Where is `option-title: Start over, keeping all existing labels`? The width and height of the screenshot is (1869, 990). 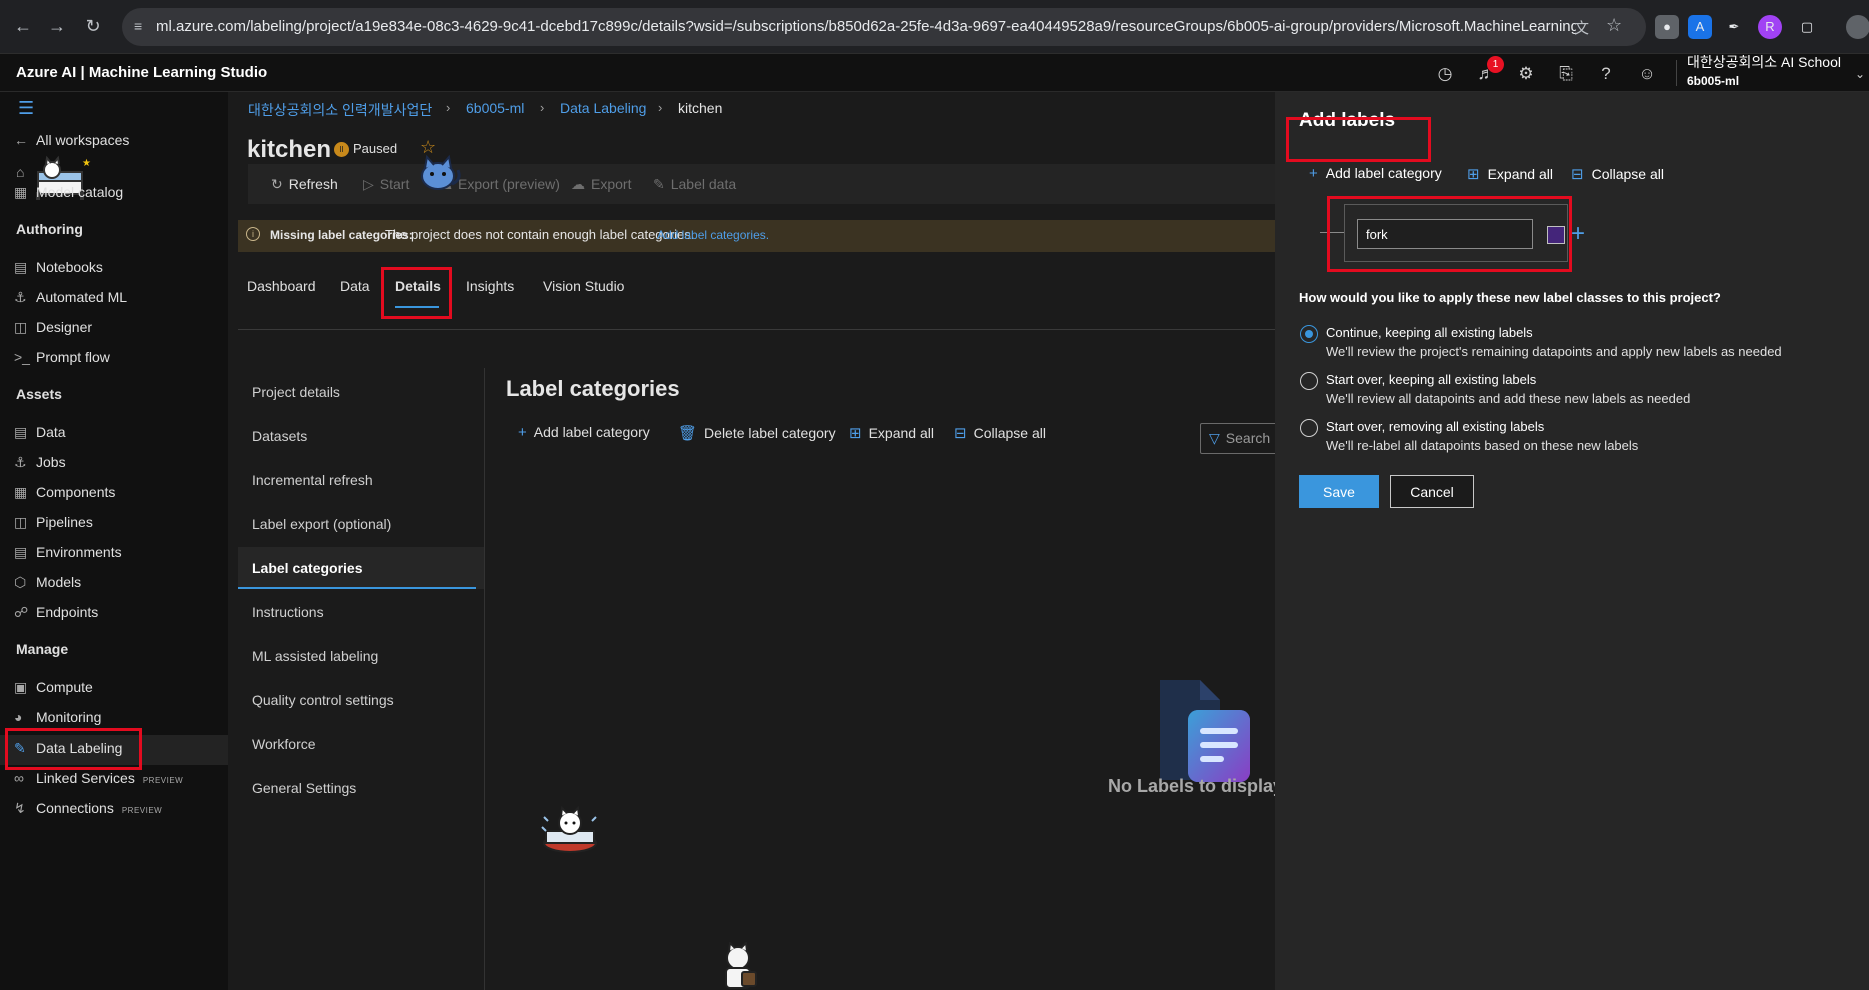
option-title: Start over, keeping all existing labels is located at coordinates (1431, 379).